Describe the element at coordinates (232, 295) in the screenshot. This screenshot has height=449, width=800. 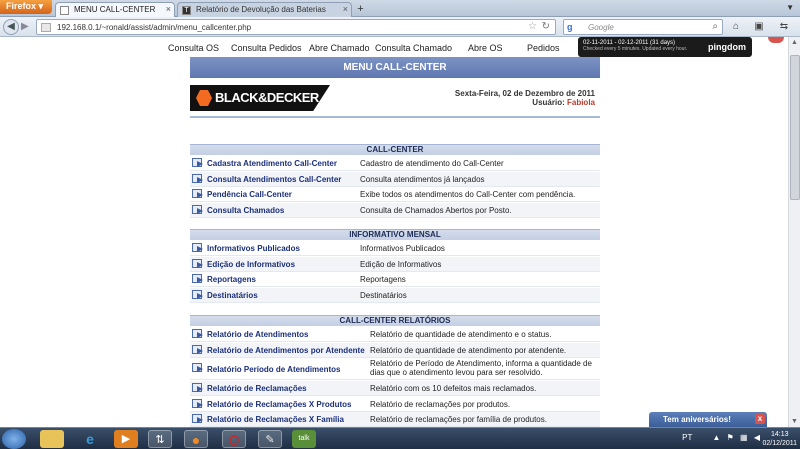
I see `menu-link: Destinatários` at that location.